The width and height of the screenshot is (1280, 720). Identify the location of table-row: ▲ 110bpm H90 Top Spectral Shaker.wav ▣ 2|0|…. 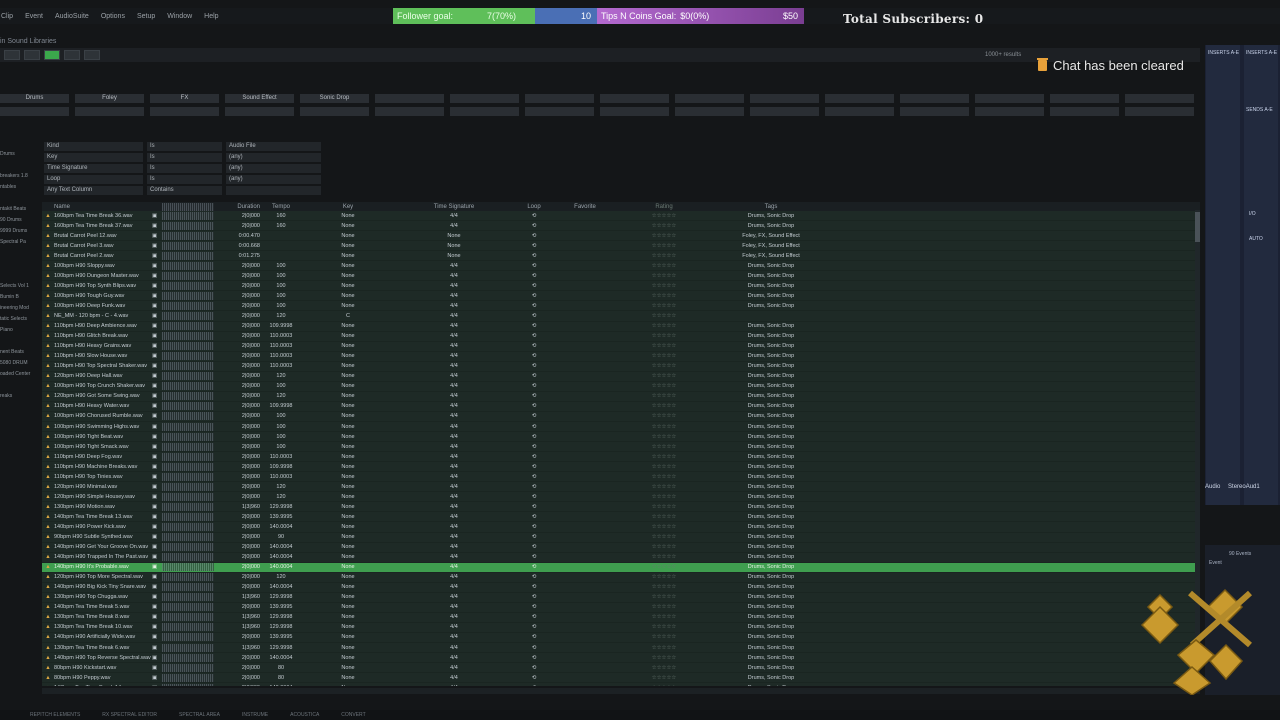
(621, 367).